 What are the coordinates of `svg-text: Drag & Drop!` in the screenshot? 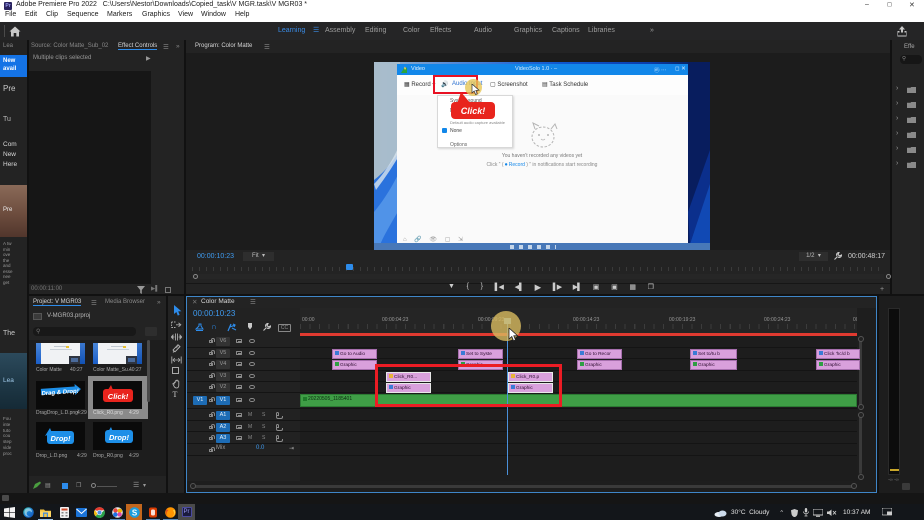 It's located at (60, 393).